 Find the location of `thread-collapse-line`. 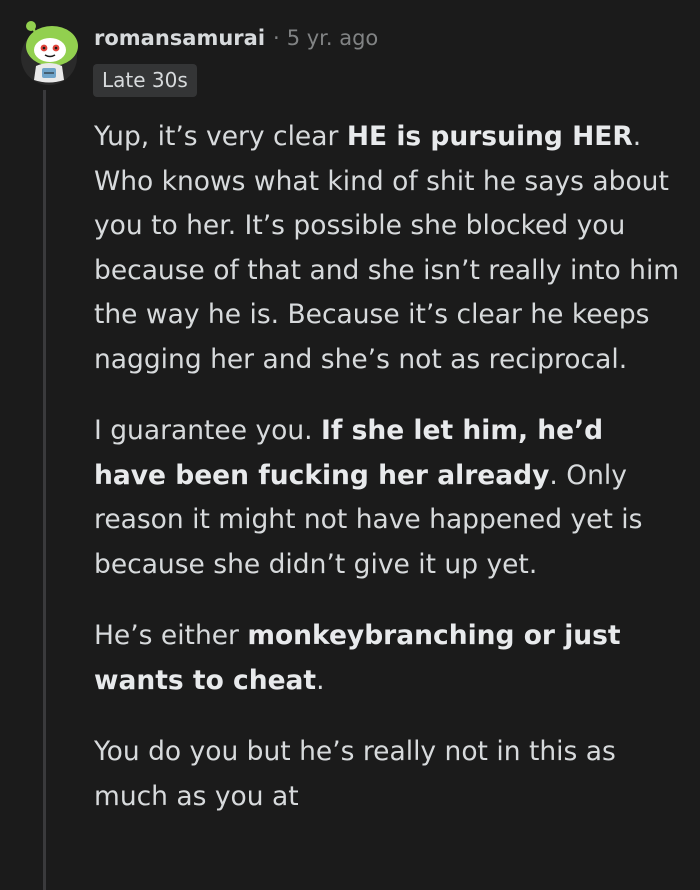

thread-collapse-line is located at coordinates (44, 490).